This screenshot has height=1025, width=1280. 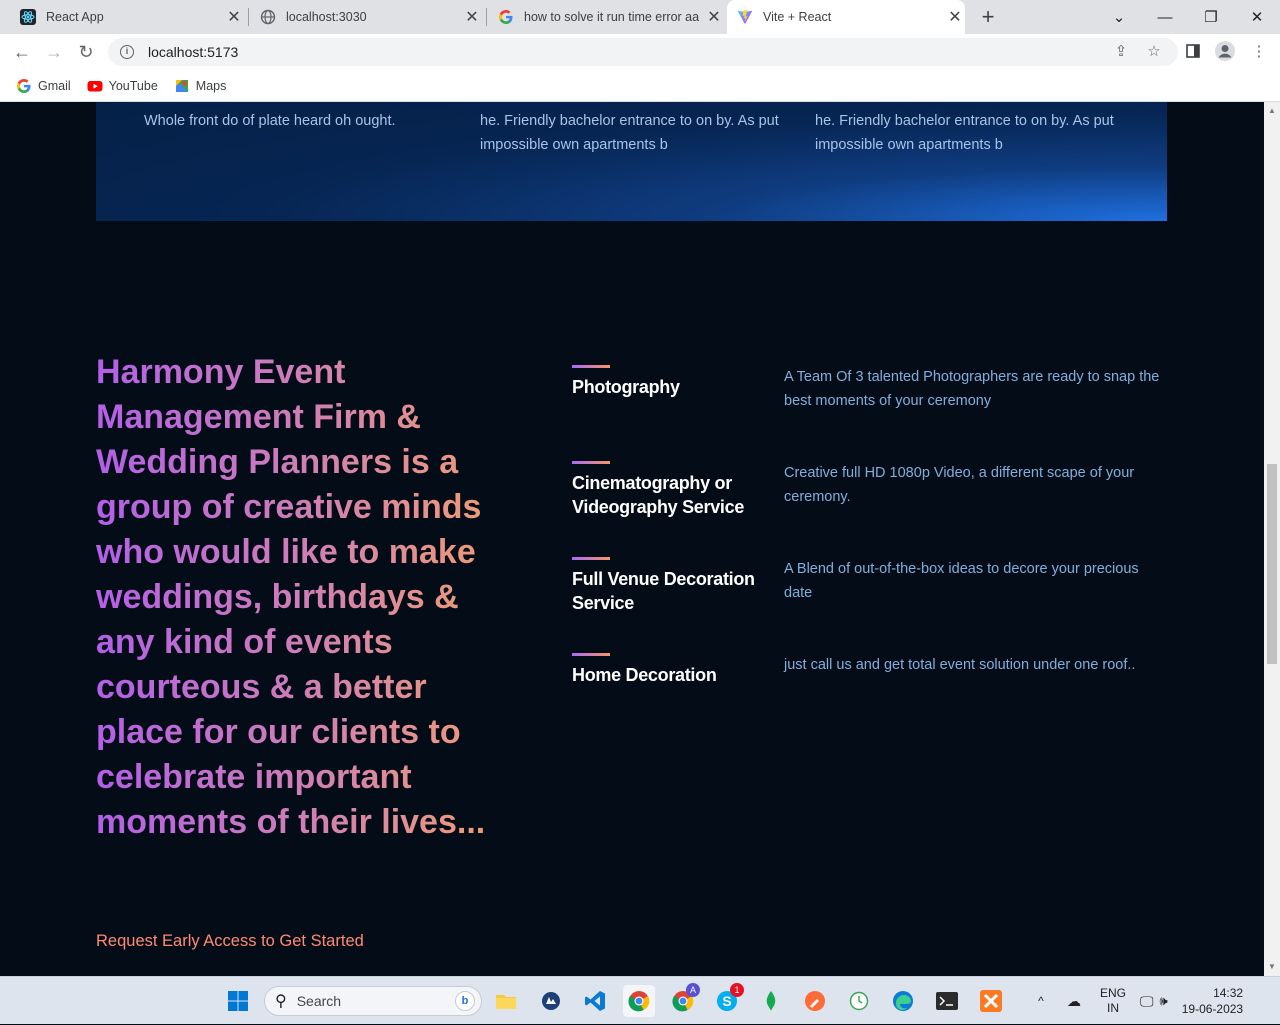 What do you see at coordinates (663, 591) in the screenshot?
I see `service-title: Full Venue Decoration Service` at bounding box center [663, 591].